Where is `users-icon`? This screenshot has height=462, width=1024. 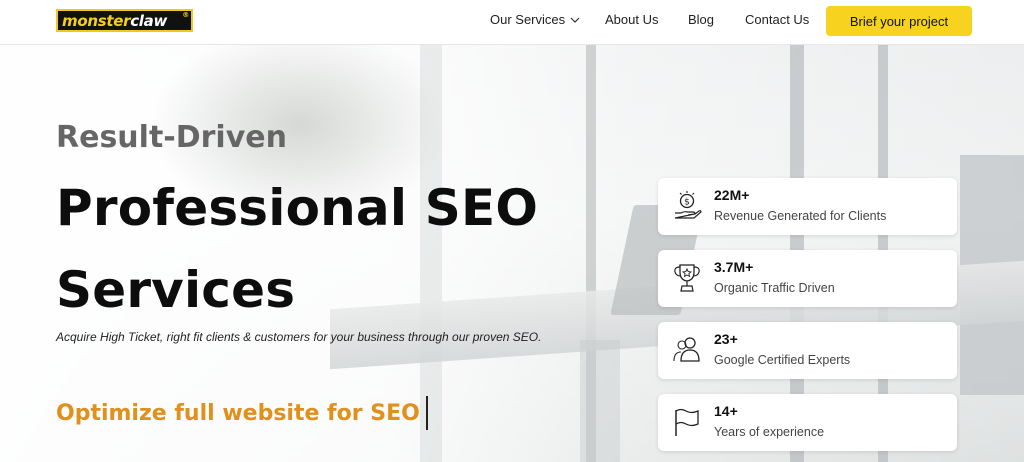
users-icon is located at coordinates (686, 349).